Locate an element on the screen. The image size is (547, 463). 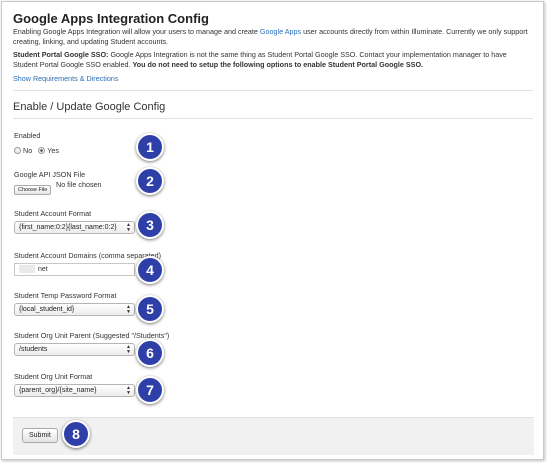
callout-badge-3: 3 is located at coordinates (150, 225).